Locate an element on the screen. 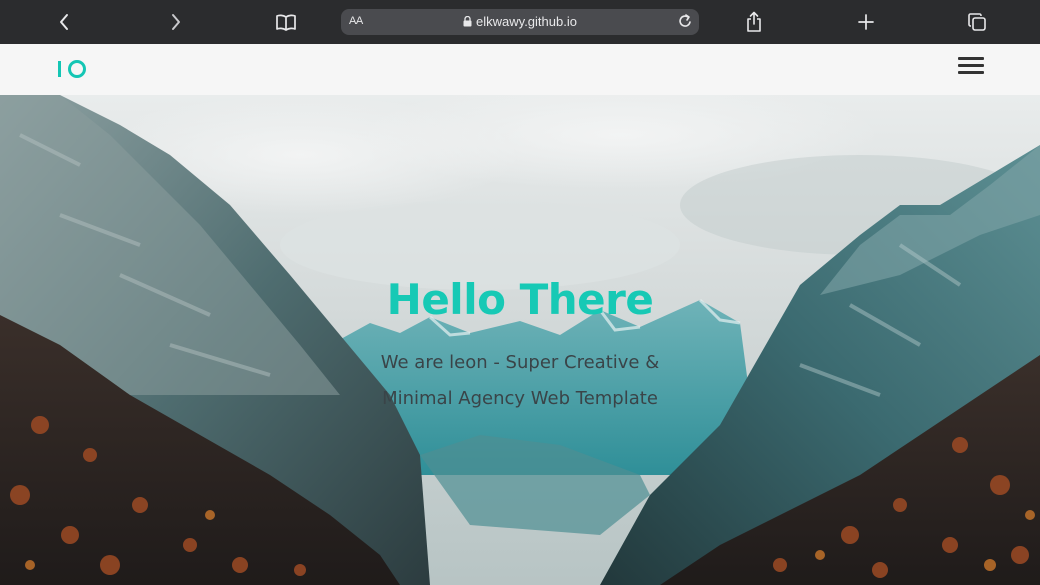 Image resolution: width=1040 pixels, height=585 pixels. hero-title: Hello There is located at coordinates (520, 299).